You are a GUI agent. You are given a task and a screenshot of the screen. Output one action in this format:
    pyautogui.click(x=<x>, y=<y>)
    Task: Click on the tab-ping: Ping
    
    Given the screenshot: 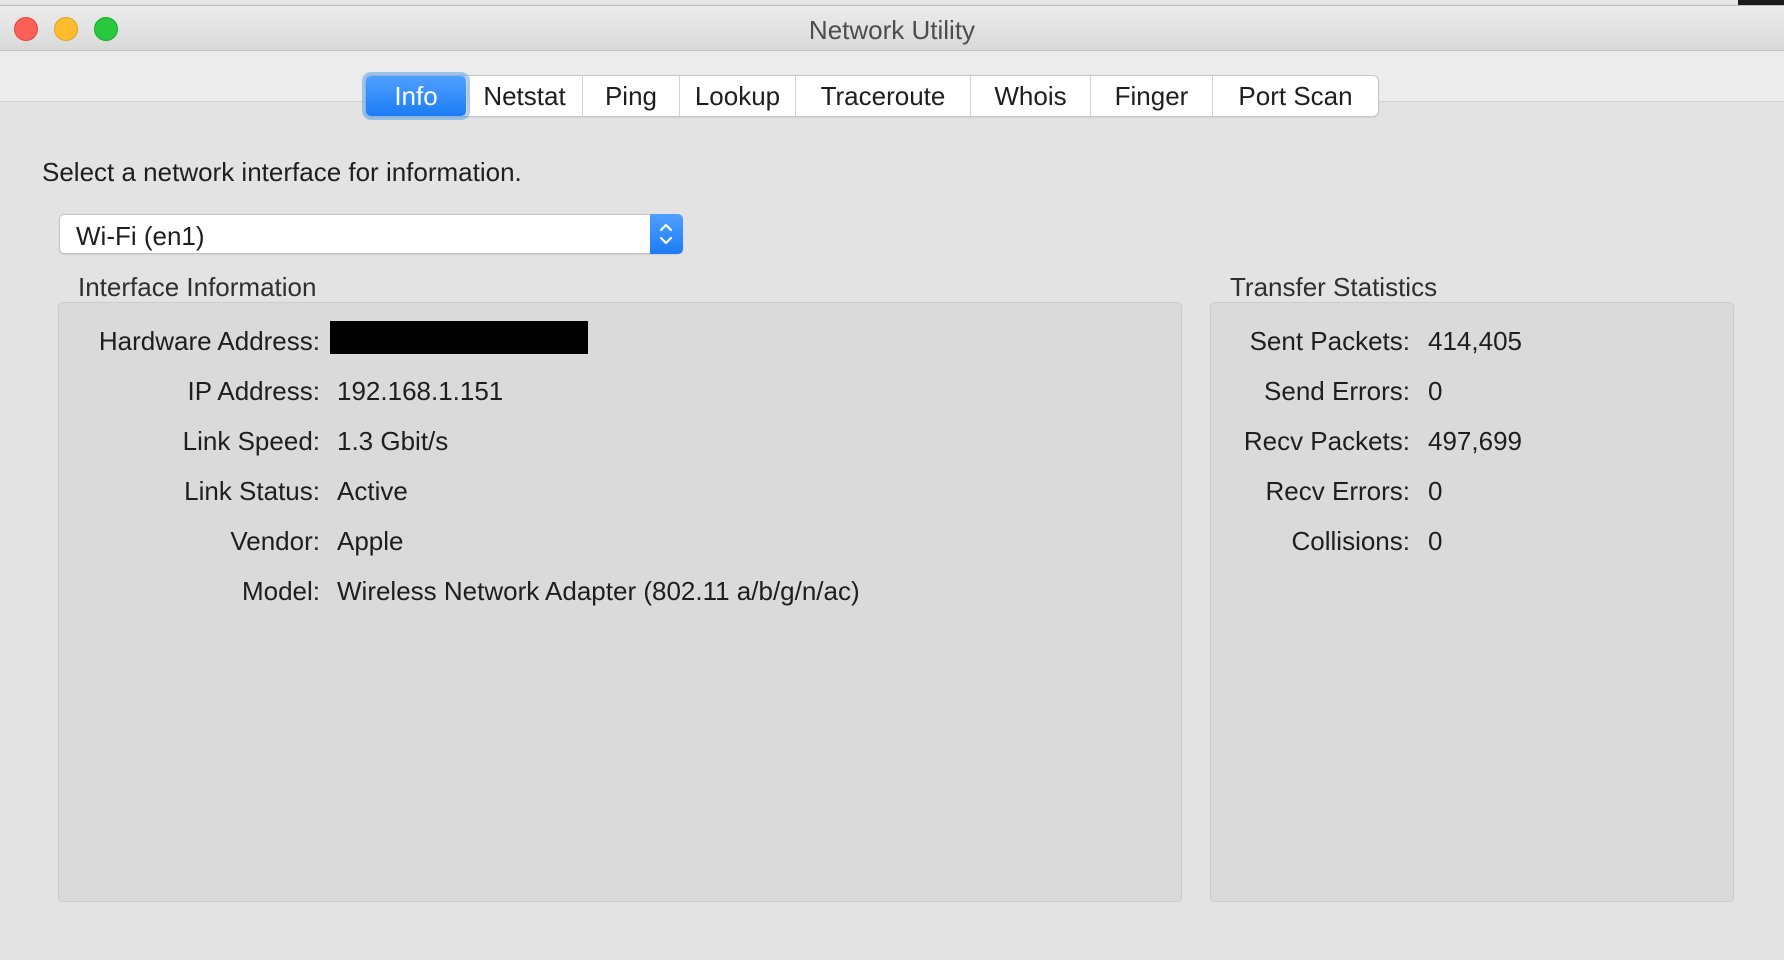 What is the action you would take?
    pyautogui.click(x=630, y=96)
    